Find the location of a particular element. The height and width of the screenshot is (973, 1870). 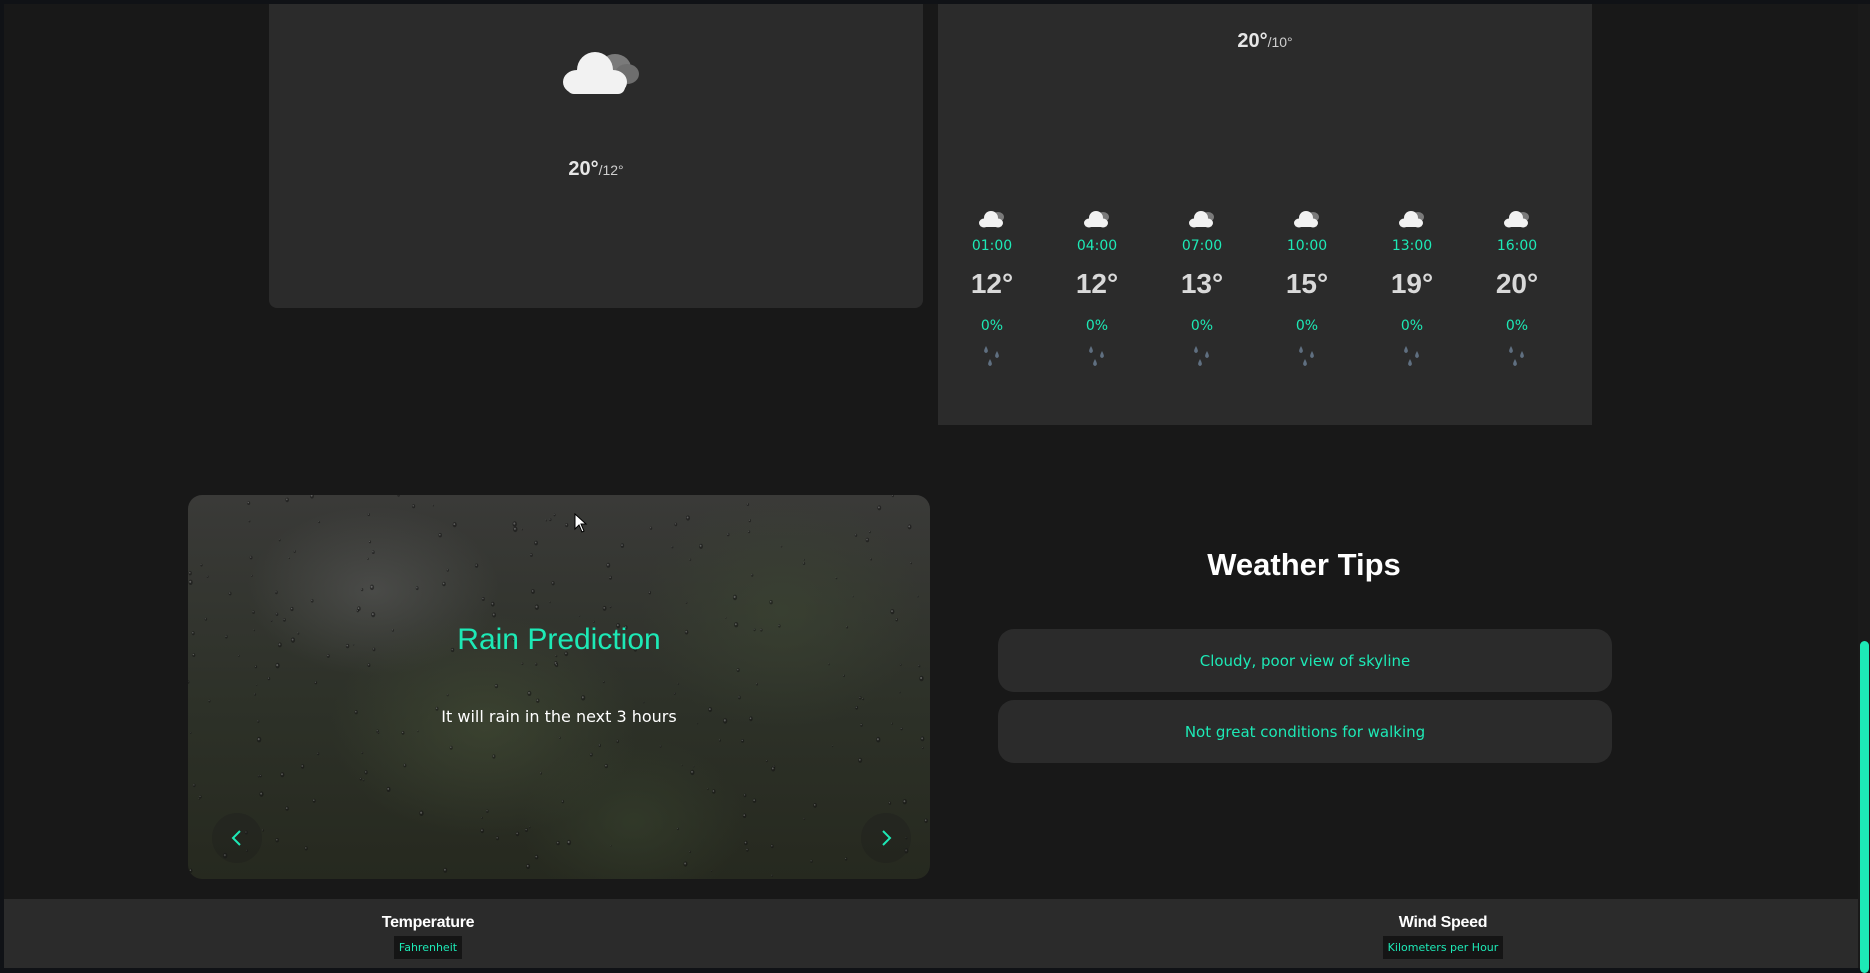

hour-time: 04:00 is located at coordinates (1097, 246).